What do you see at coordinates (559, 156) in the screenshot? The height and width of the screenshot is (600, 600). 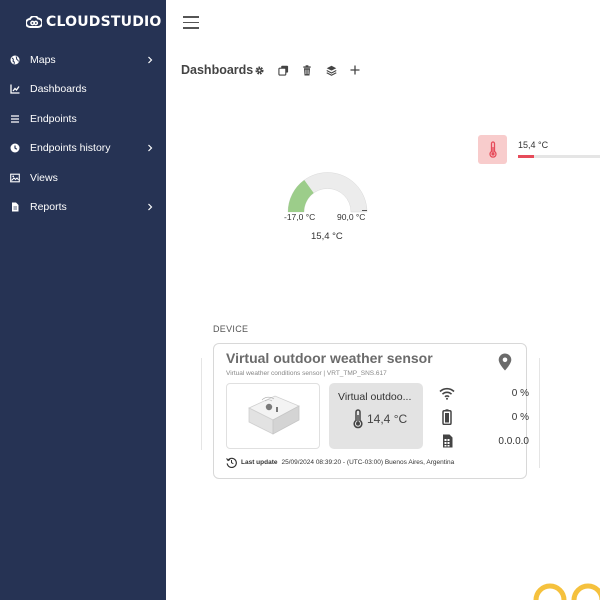 I see `temperature-level-bar` at bounding box center [559, 156].